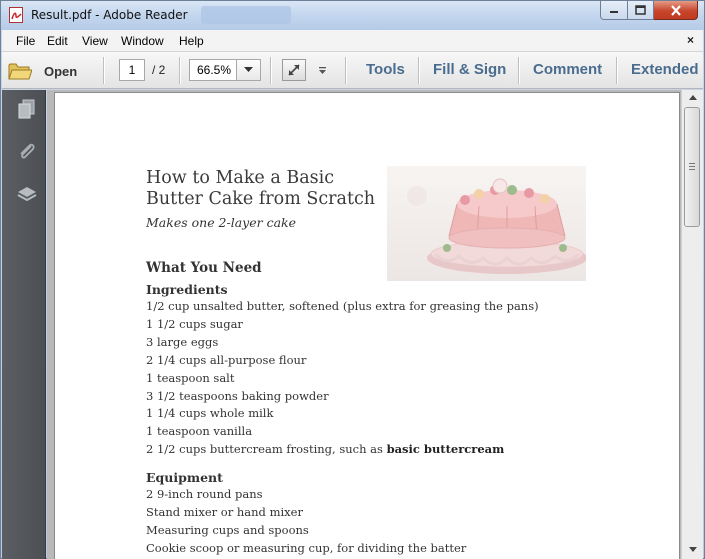  I want to click on list-item: 1 teaspoon salt, so click(190, 377).